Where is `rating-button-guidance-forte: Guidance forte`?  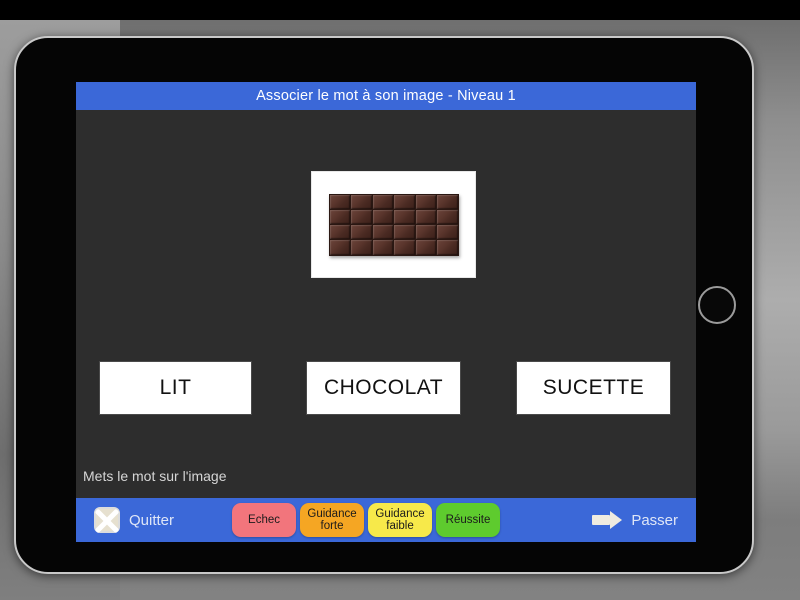 rating-button-guidance-forte: Guidance forte is located at coordinates (332, 520).